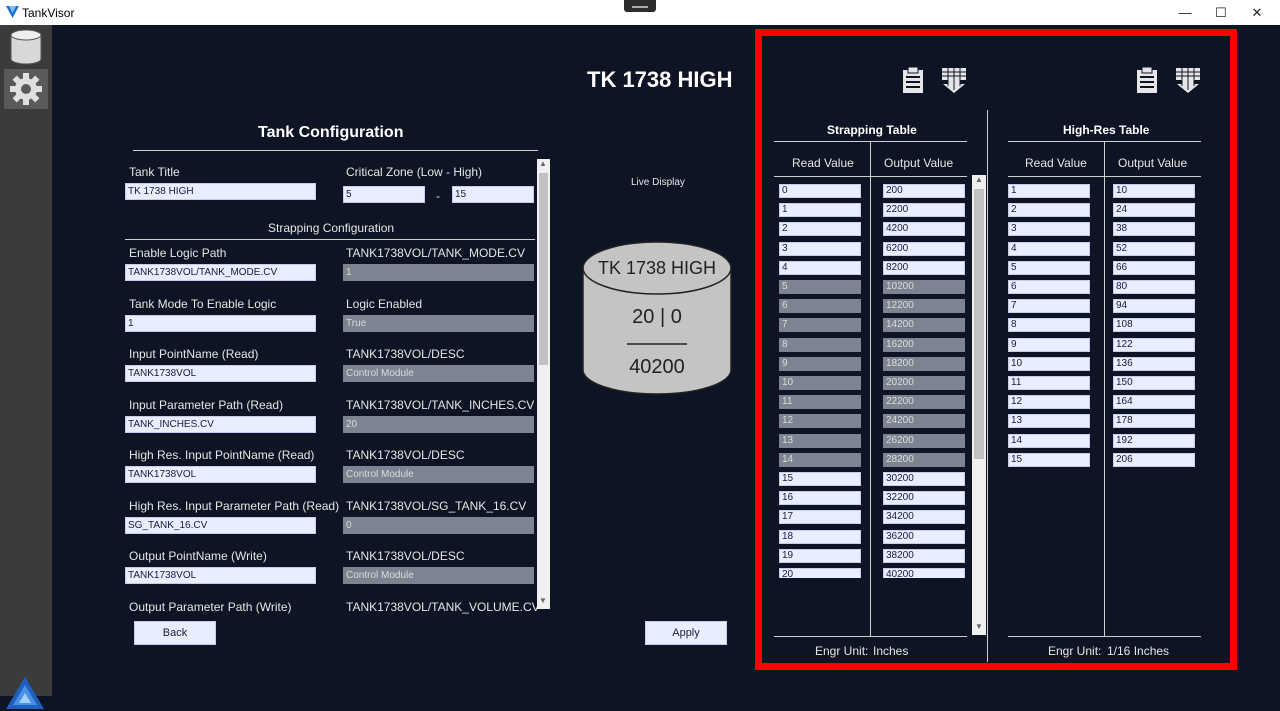 The image size is (1280, 711). I want to click on window-title: TankVisor, so click(48, 13).